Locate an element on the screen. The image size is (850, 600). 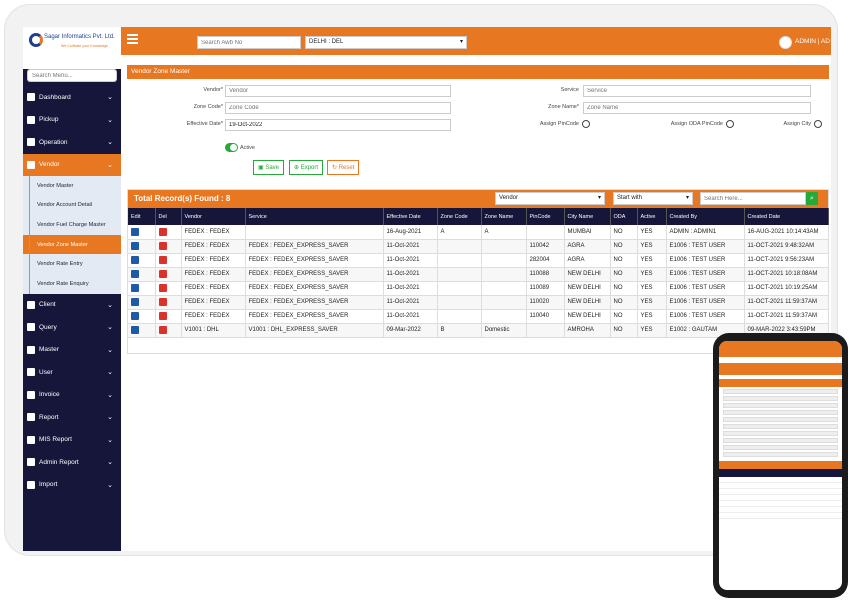
sidebar-item-user: User ⌄ is located at coordinates (72, 372).